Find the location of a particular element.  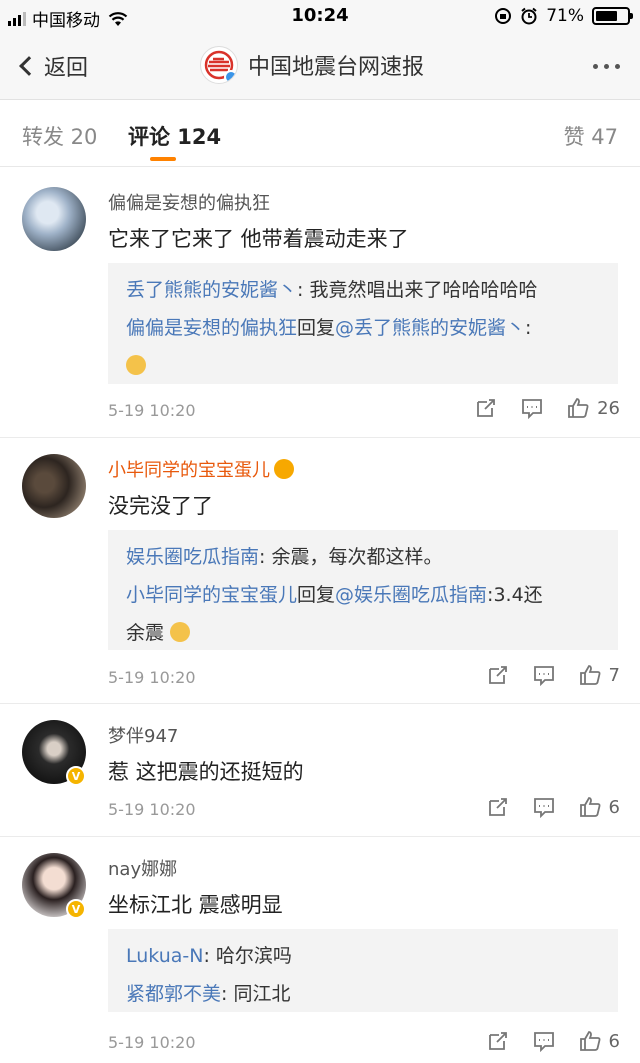

reply-username: 娱乐圈吃瓜指南 is located at coordinates (192, 557).